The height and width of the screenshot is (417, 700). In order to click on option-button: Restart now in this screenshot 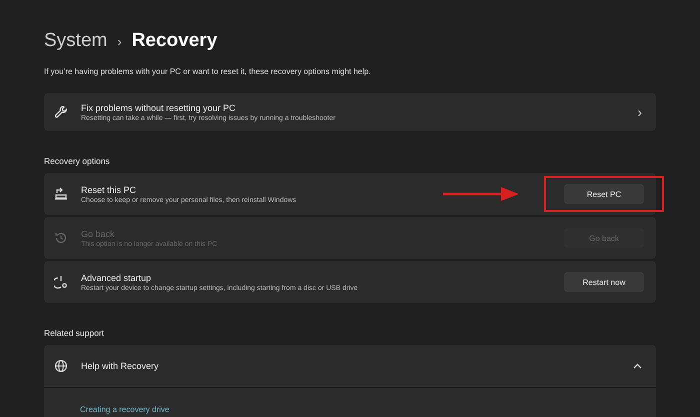, I will do `click(604, 282)`.